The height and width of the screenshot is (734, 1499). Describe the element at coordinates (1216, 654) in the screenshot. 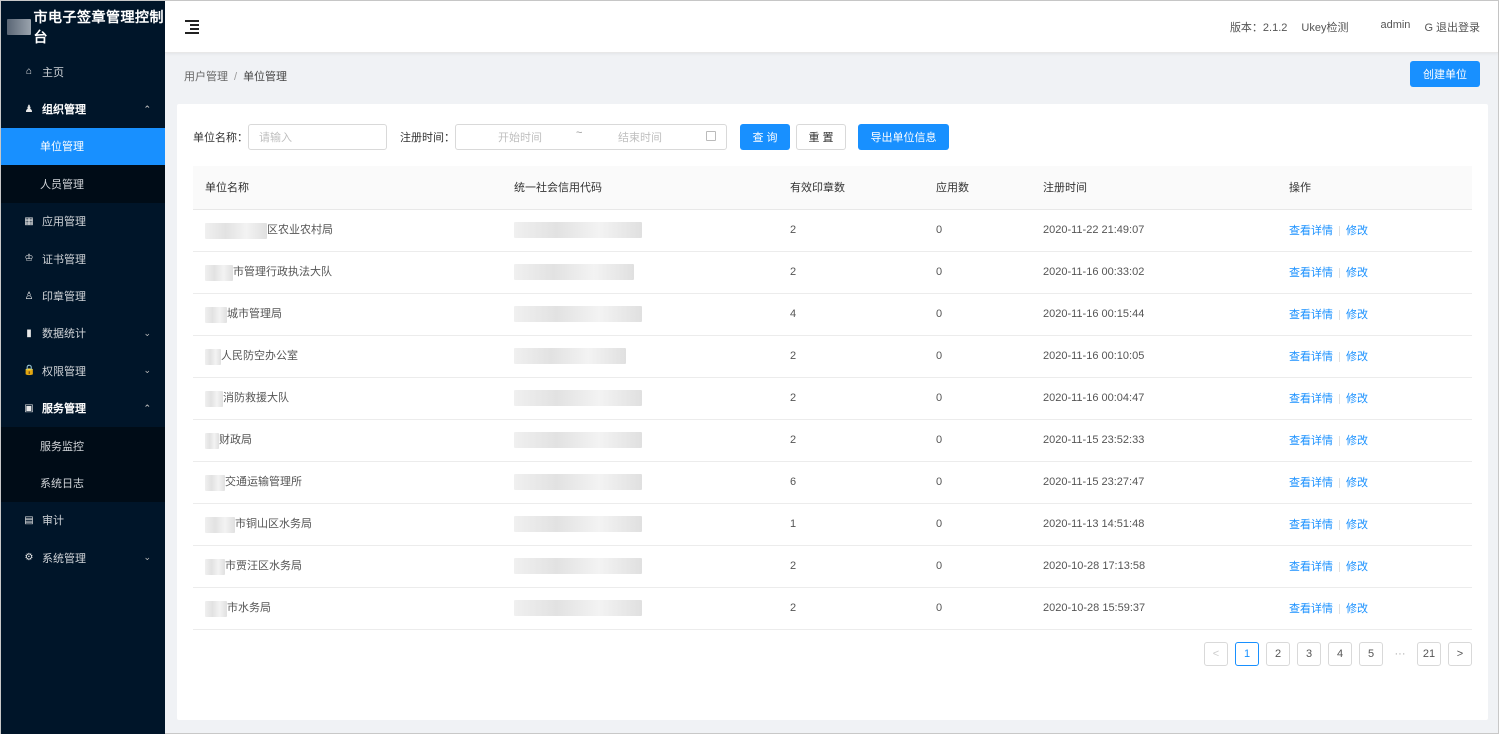

I see `prev-page-button: <` at that location.